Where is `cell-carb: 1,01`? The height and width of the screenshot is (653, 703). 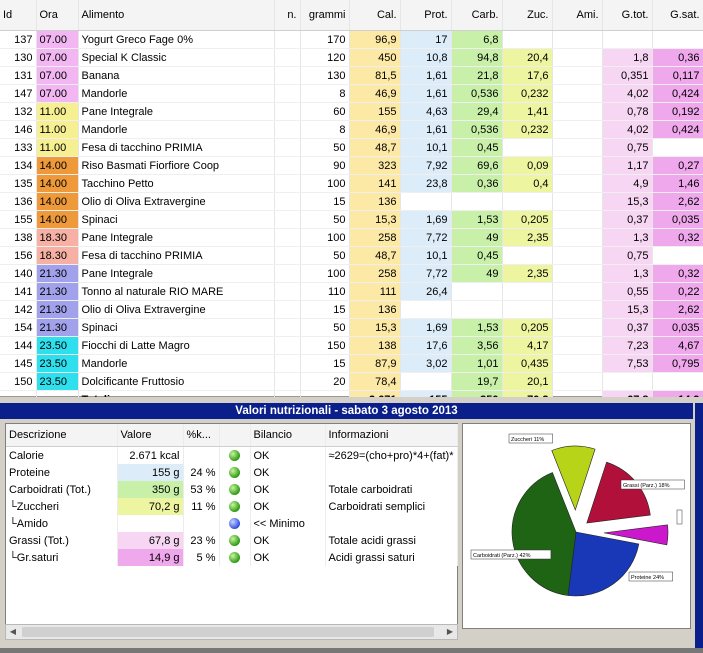
cell-carb: 1,01 is located at coordinates (477, 363).